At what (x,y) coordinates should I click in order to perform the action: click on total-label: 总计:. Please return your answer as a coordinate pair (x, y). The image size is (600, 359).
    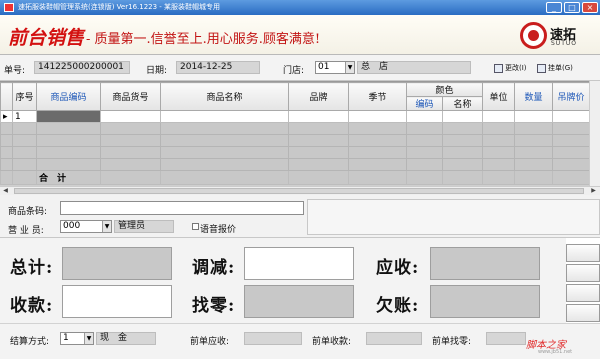
    Looking at the image, I should click on (32, 268).